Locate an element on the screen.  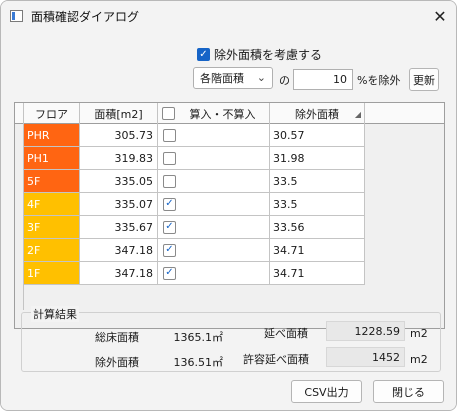
excluded-area-cell: 30.57 is located at coordinates (317, 135).